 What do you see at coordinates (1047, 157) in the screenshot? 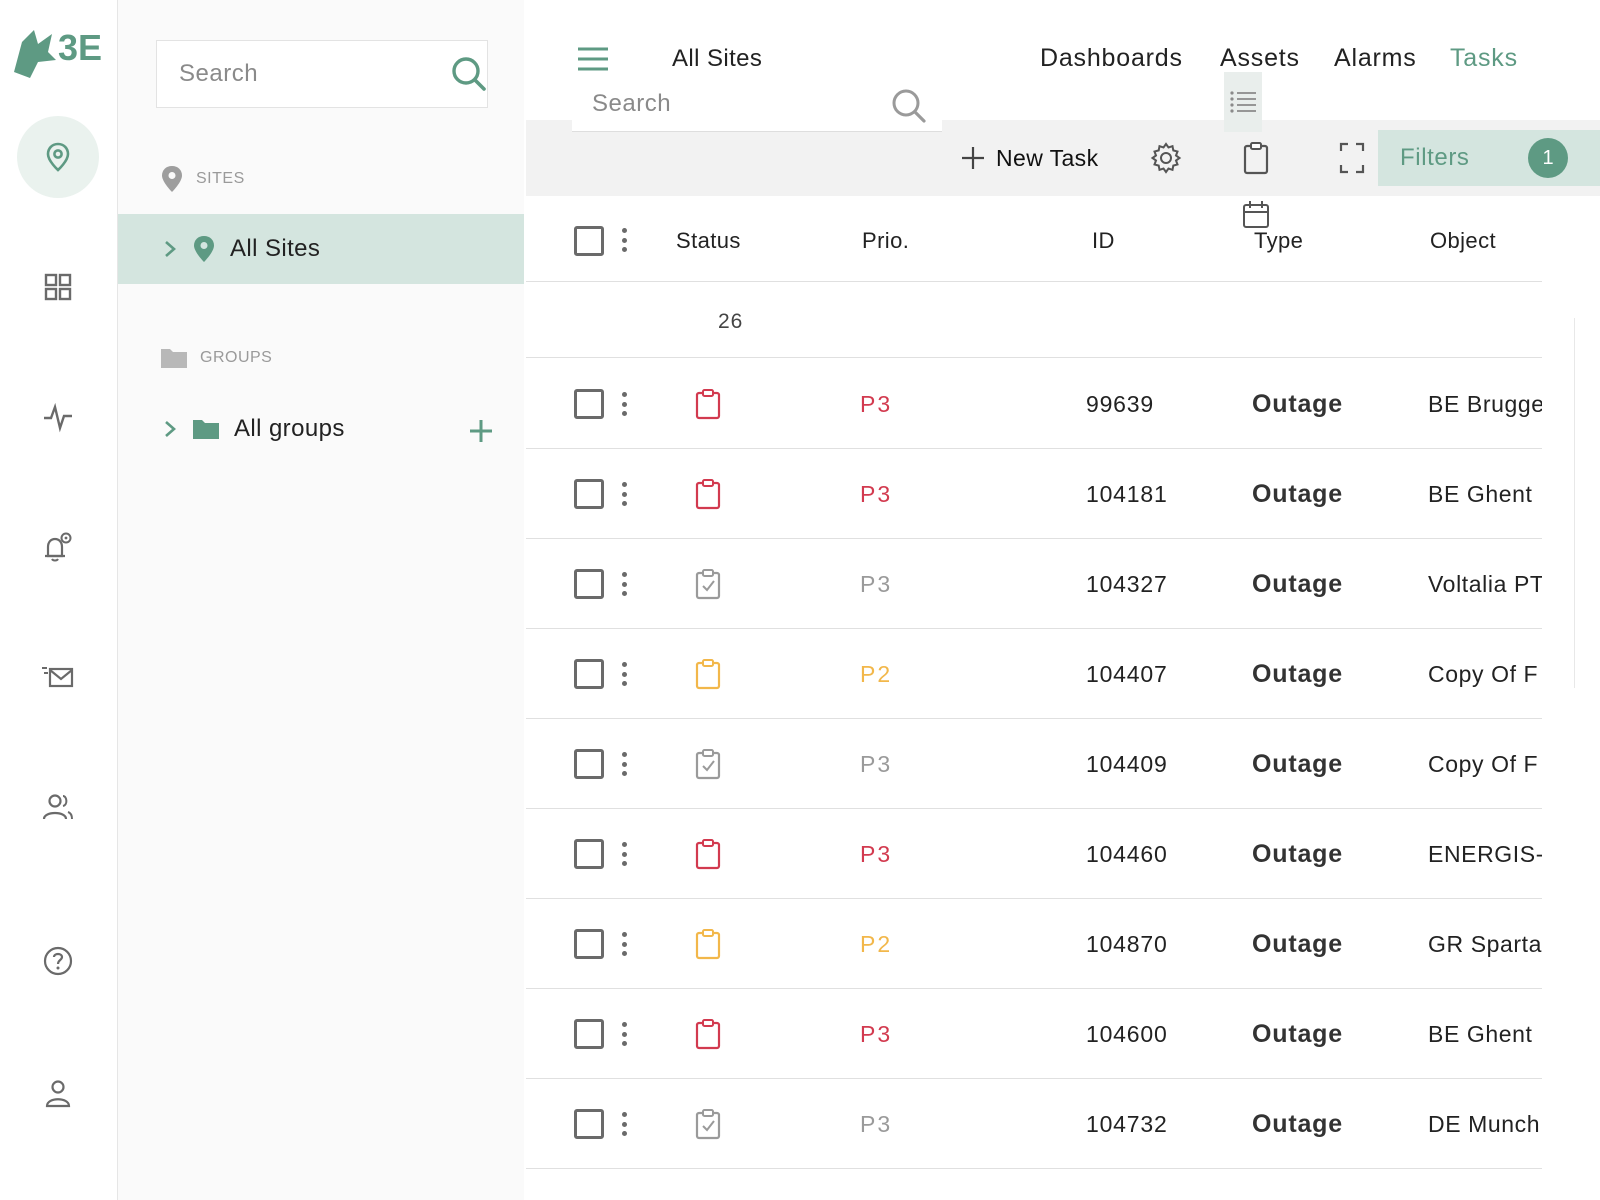
I see `new-task-label: New Task` at bounding box center [1047, 157].